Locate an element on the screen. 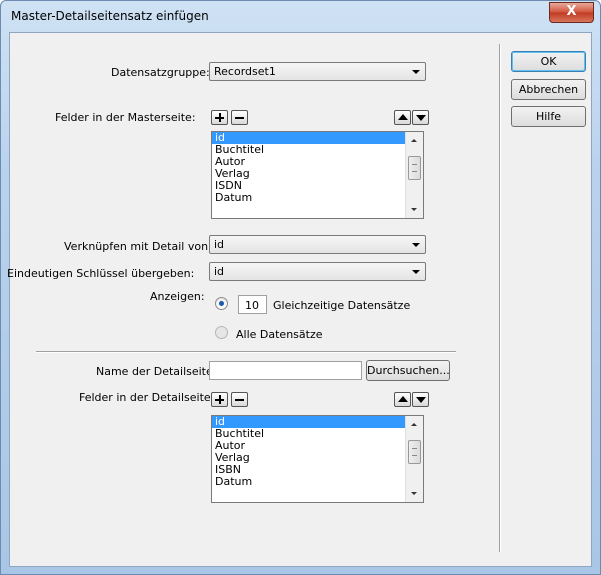  help-button: Hilfe is located at coordinates (548, 116).